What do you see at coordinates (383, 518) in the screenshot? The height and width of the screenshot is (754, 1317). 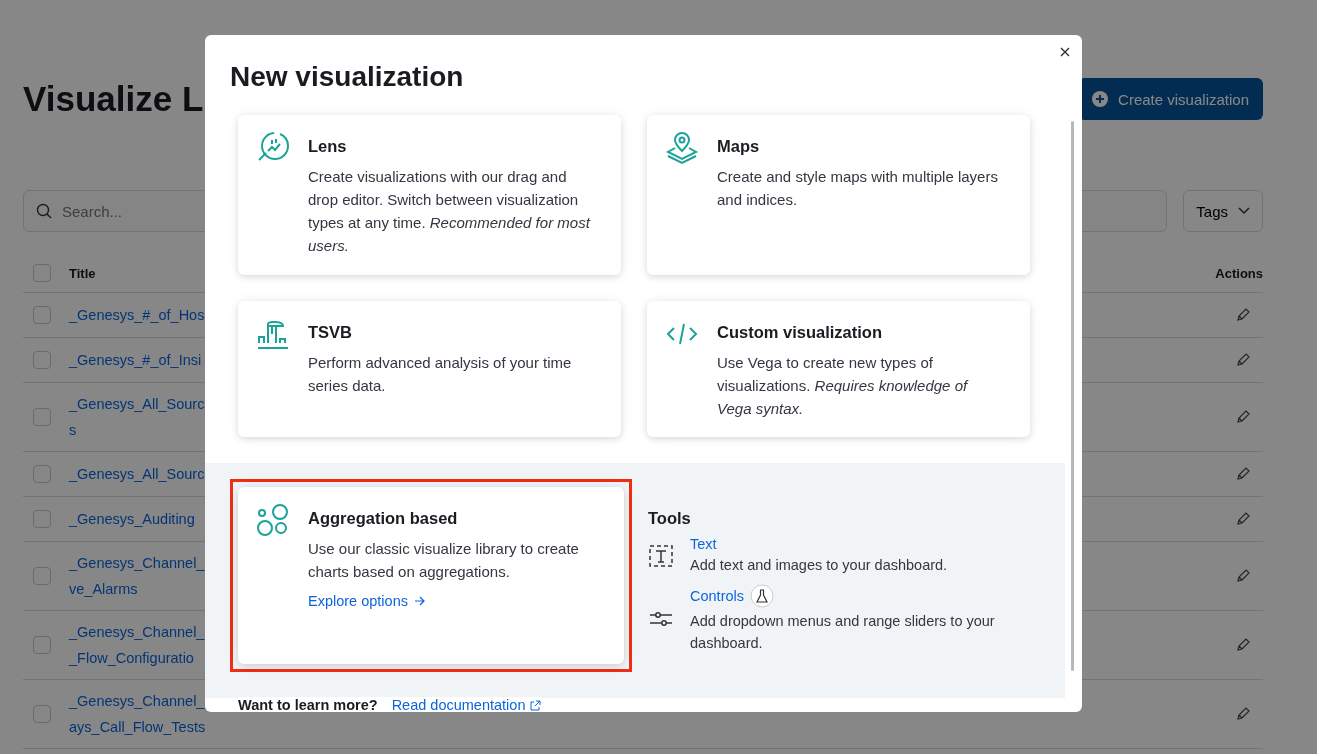 I see `card-title: Aggregation based` at bounding box center [383, 518].